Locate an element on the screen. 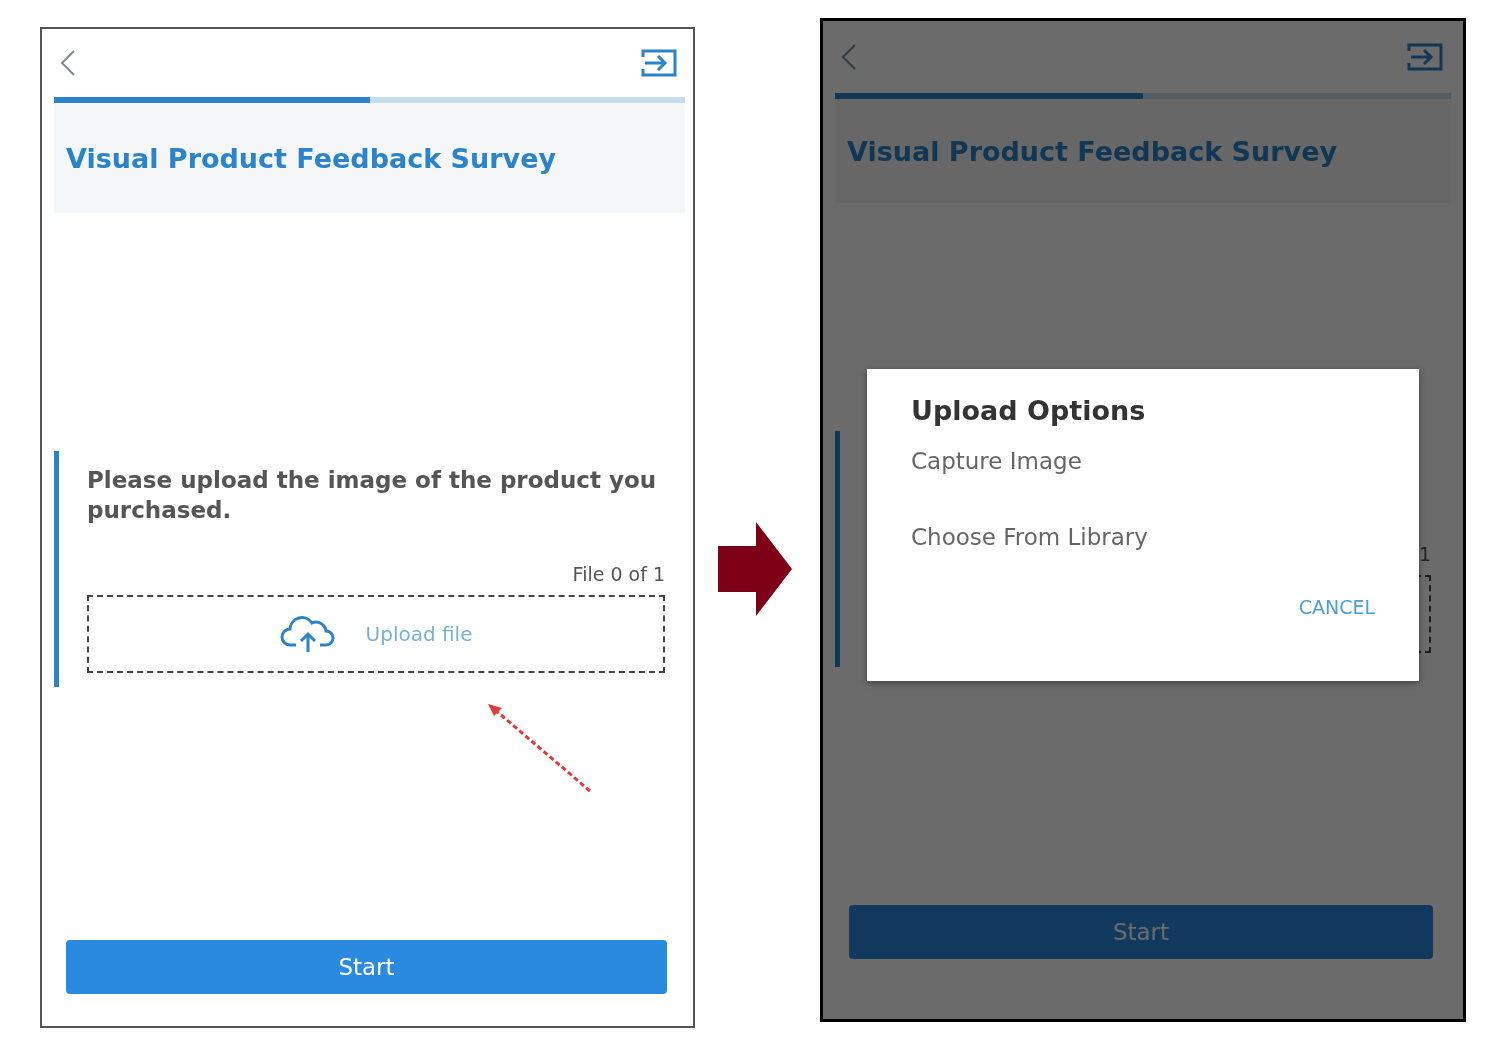  cloud-upload-icon is located at coordinates (307, 634).